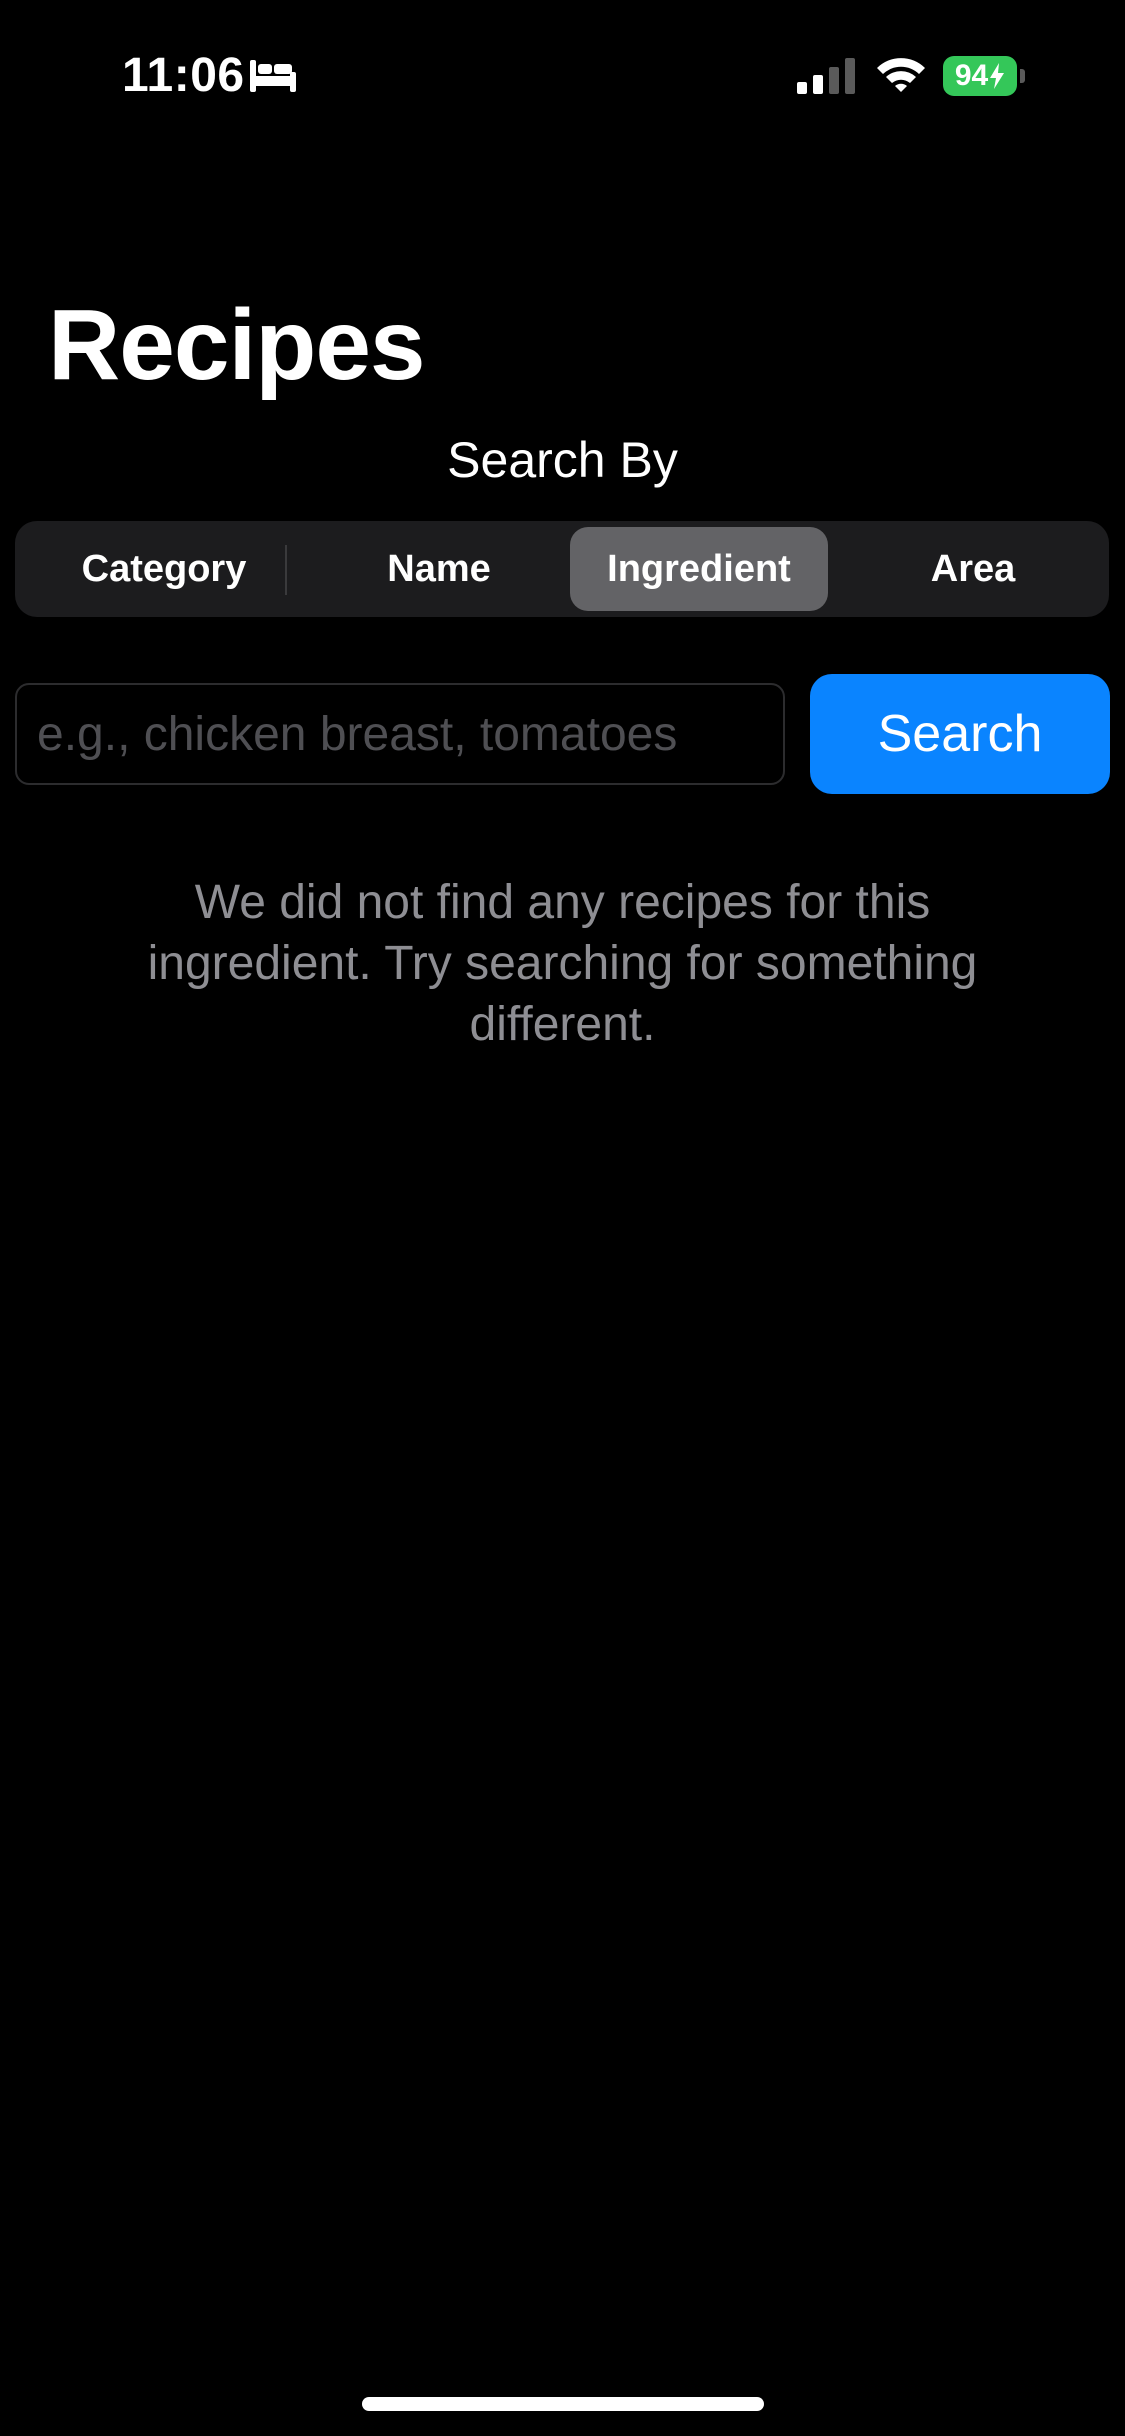 Image resolution: width=1125 pixels, height=2436 pixels. Describe the element at coordinates (563, 2404) in the screenshot. I see `home-indicator` at that location.